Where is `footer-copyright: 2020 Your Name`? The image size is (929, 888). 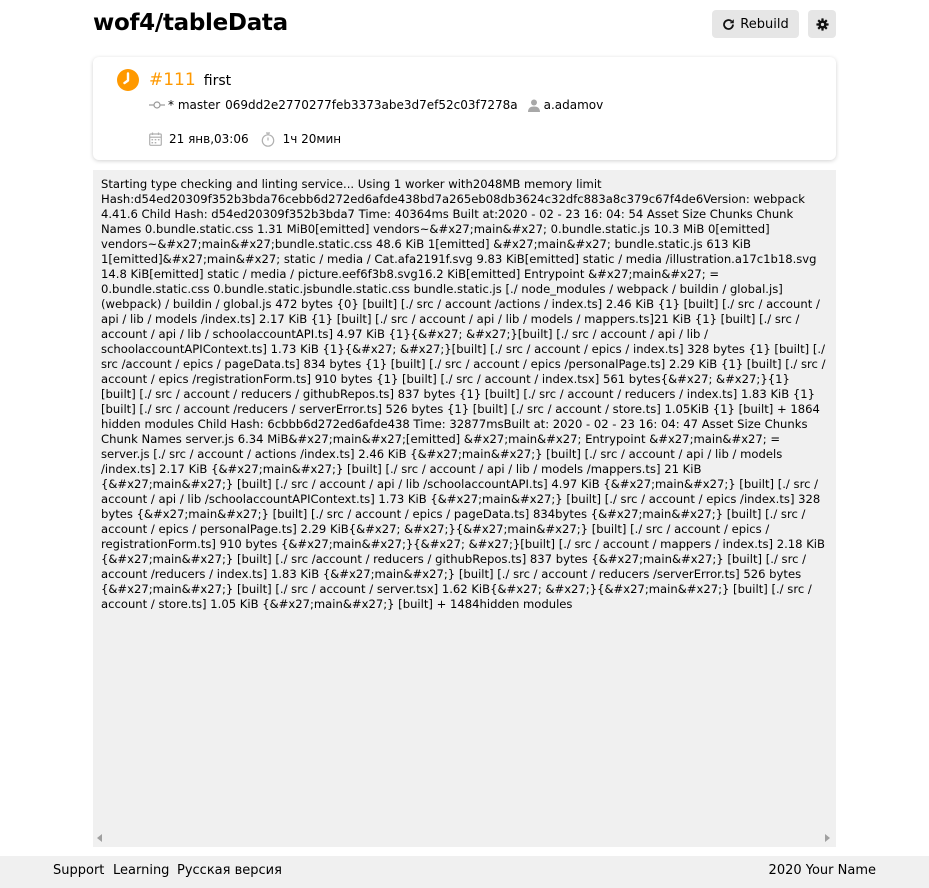 footer-copyright: 2020 Your Name is located at coordinates (822, 870).